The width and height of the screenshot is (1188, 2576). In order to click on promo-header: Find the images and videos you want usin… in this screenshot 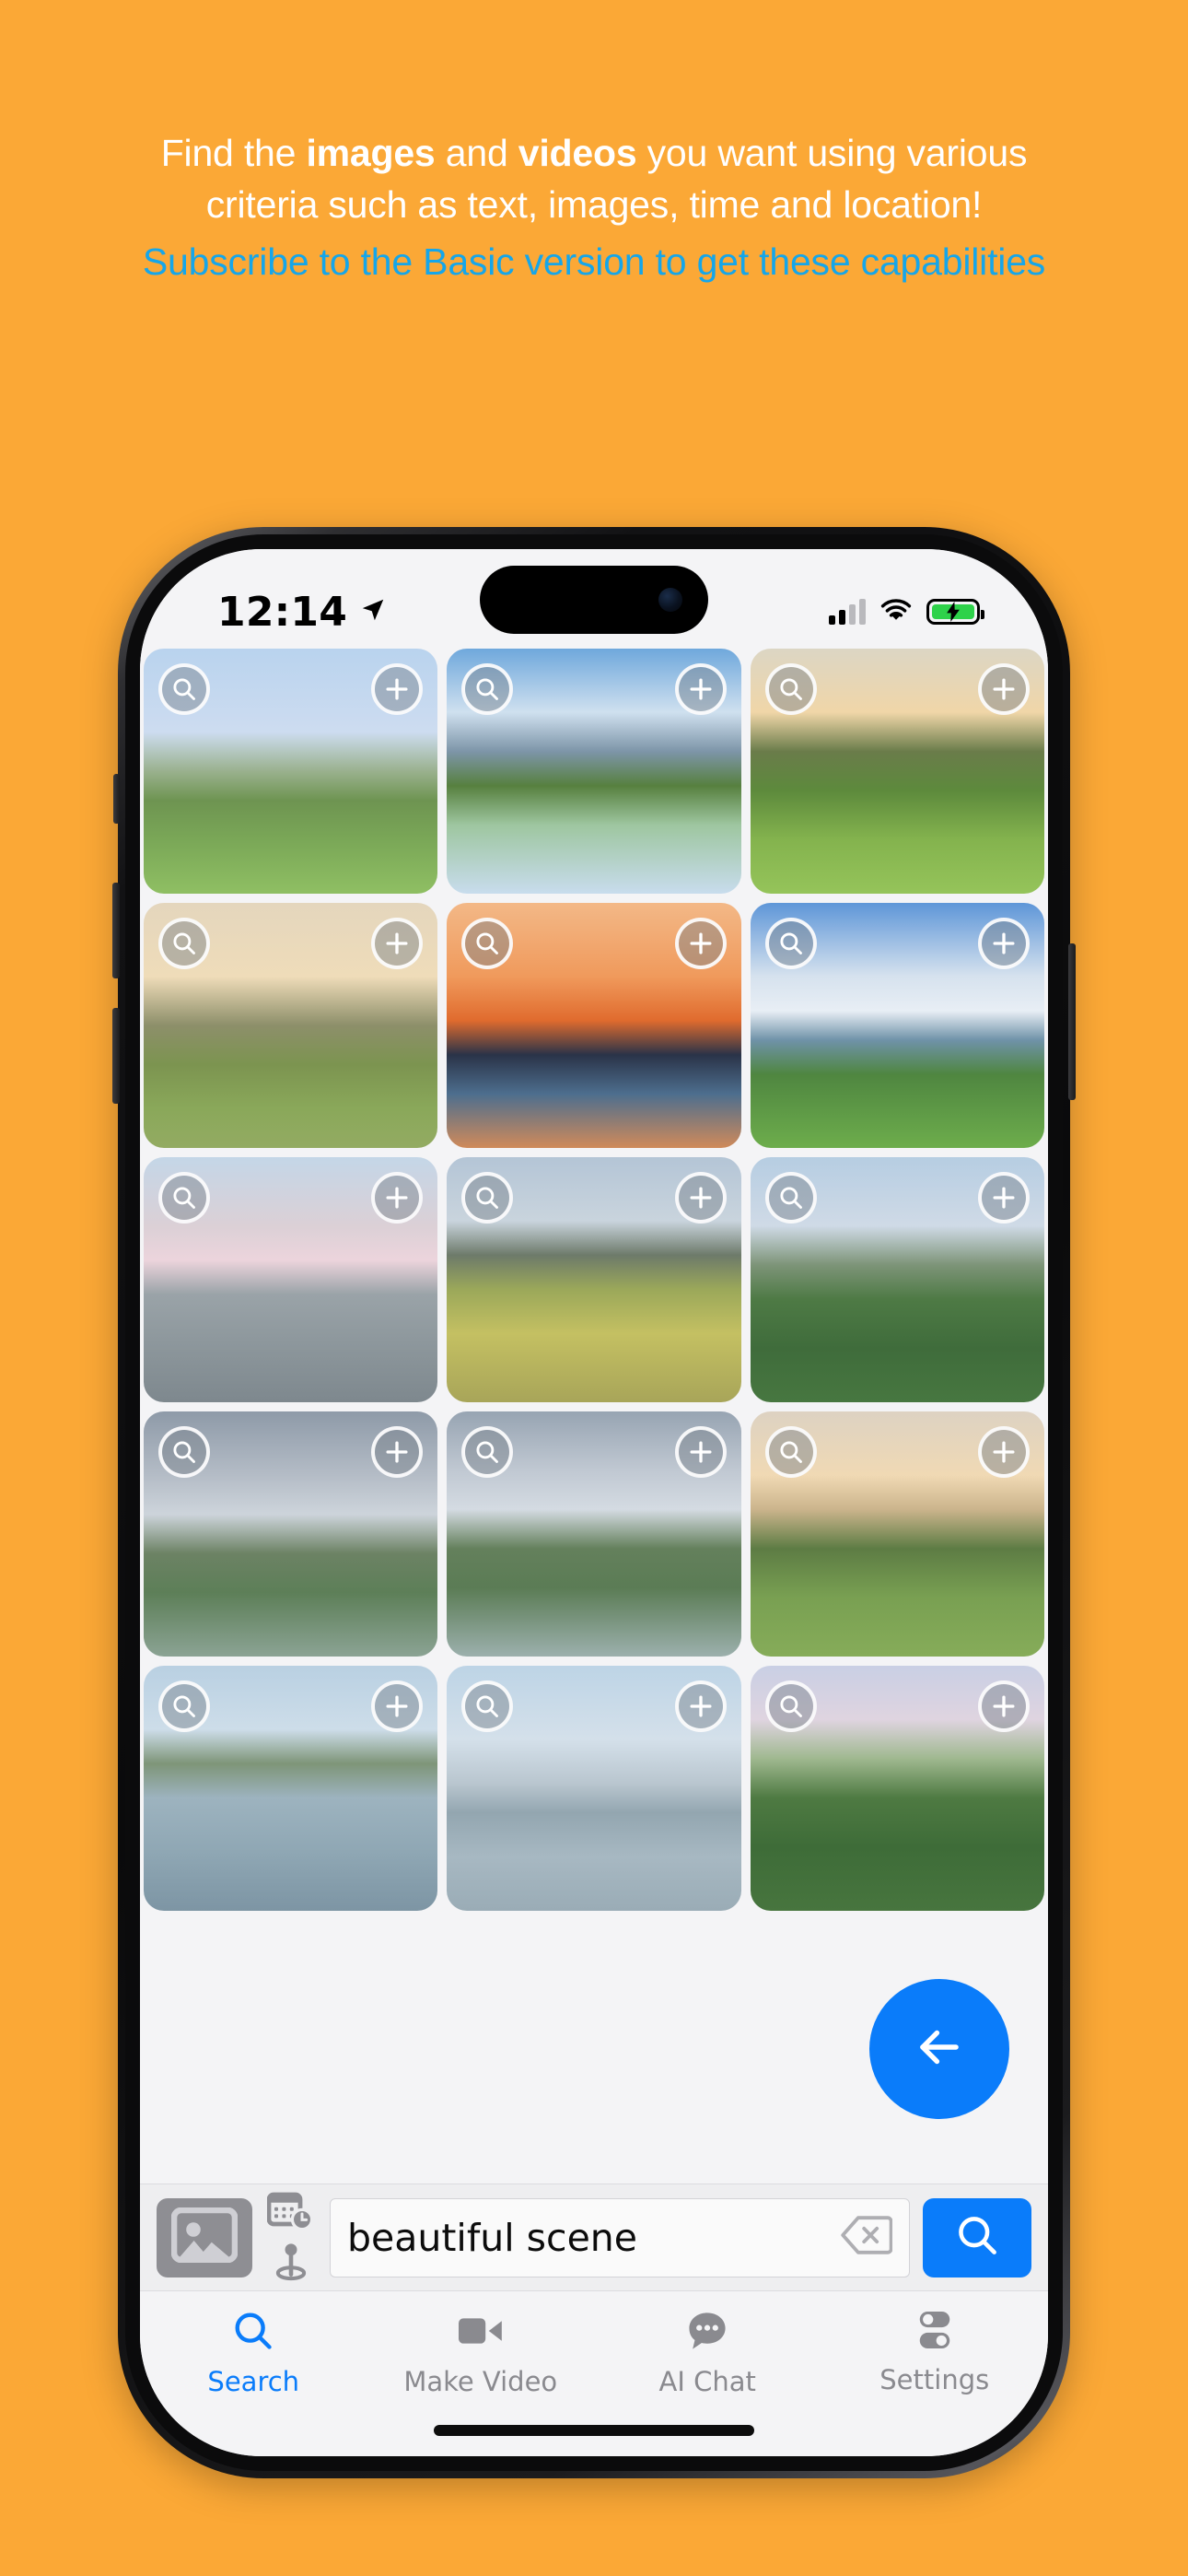, I will do `click(594, 143)`.